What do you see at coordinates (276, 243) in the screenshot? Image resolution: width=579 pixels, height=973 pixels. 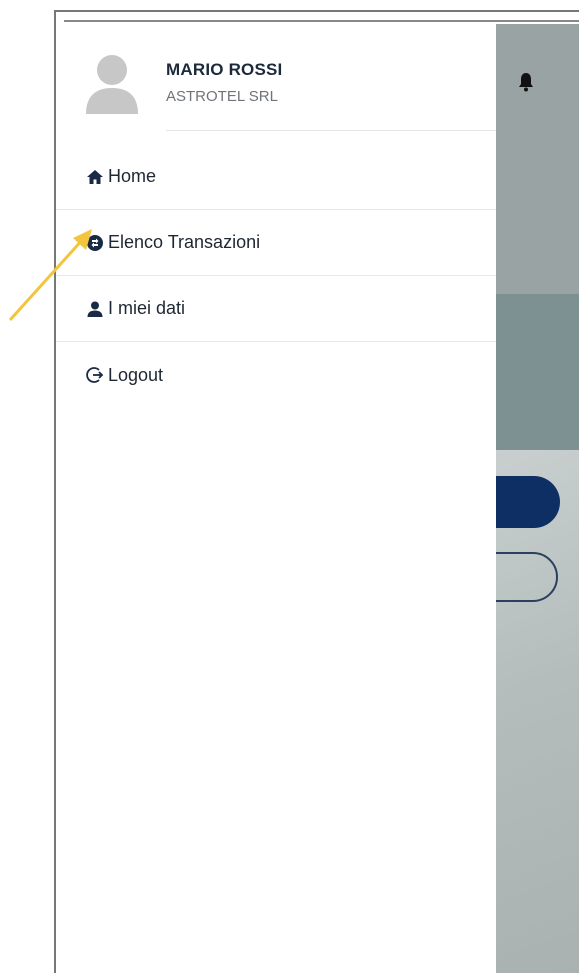 I see `menu-item-transactions: Elenco Transazioni` at bounding box center [276, 243].